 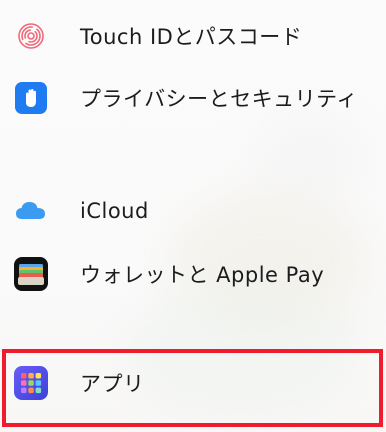 I want to click on settings-row-label: ウォレットと Apple Pay, so click(x=202, y=275).